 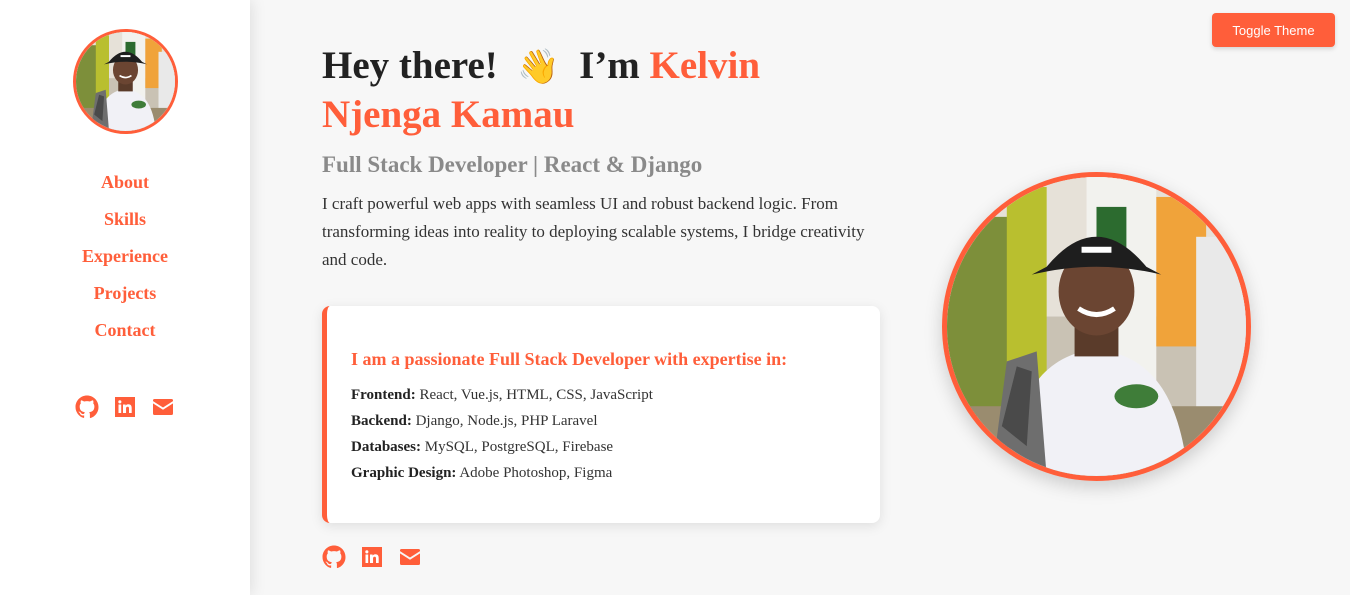 I want to click on skill-value: React, Vue.js, HTML, CSS, JavaScript, so click(x=534, y=395).